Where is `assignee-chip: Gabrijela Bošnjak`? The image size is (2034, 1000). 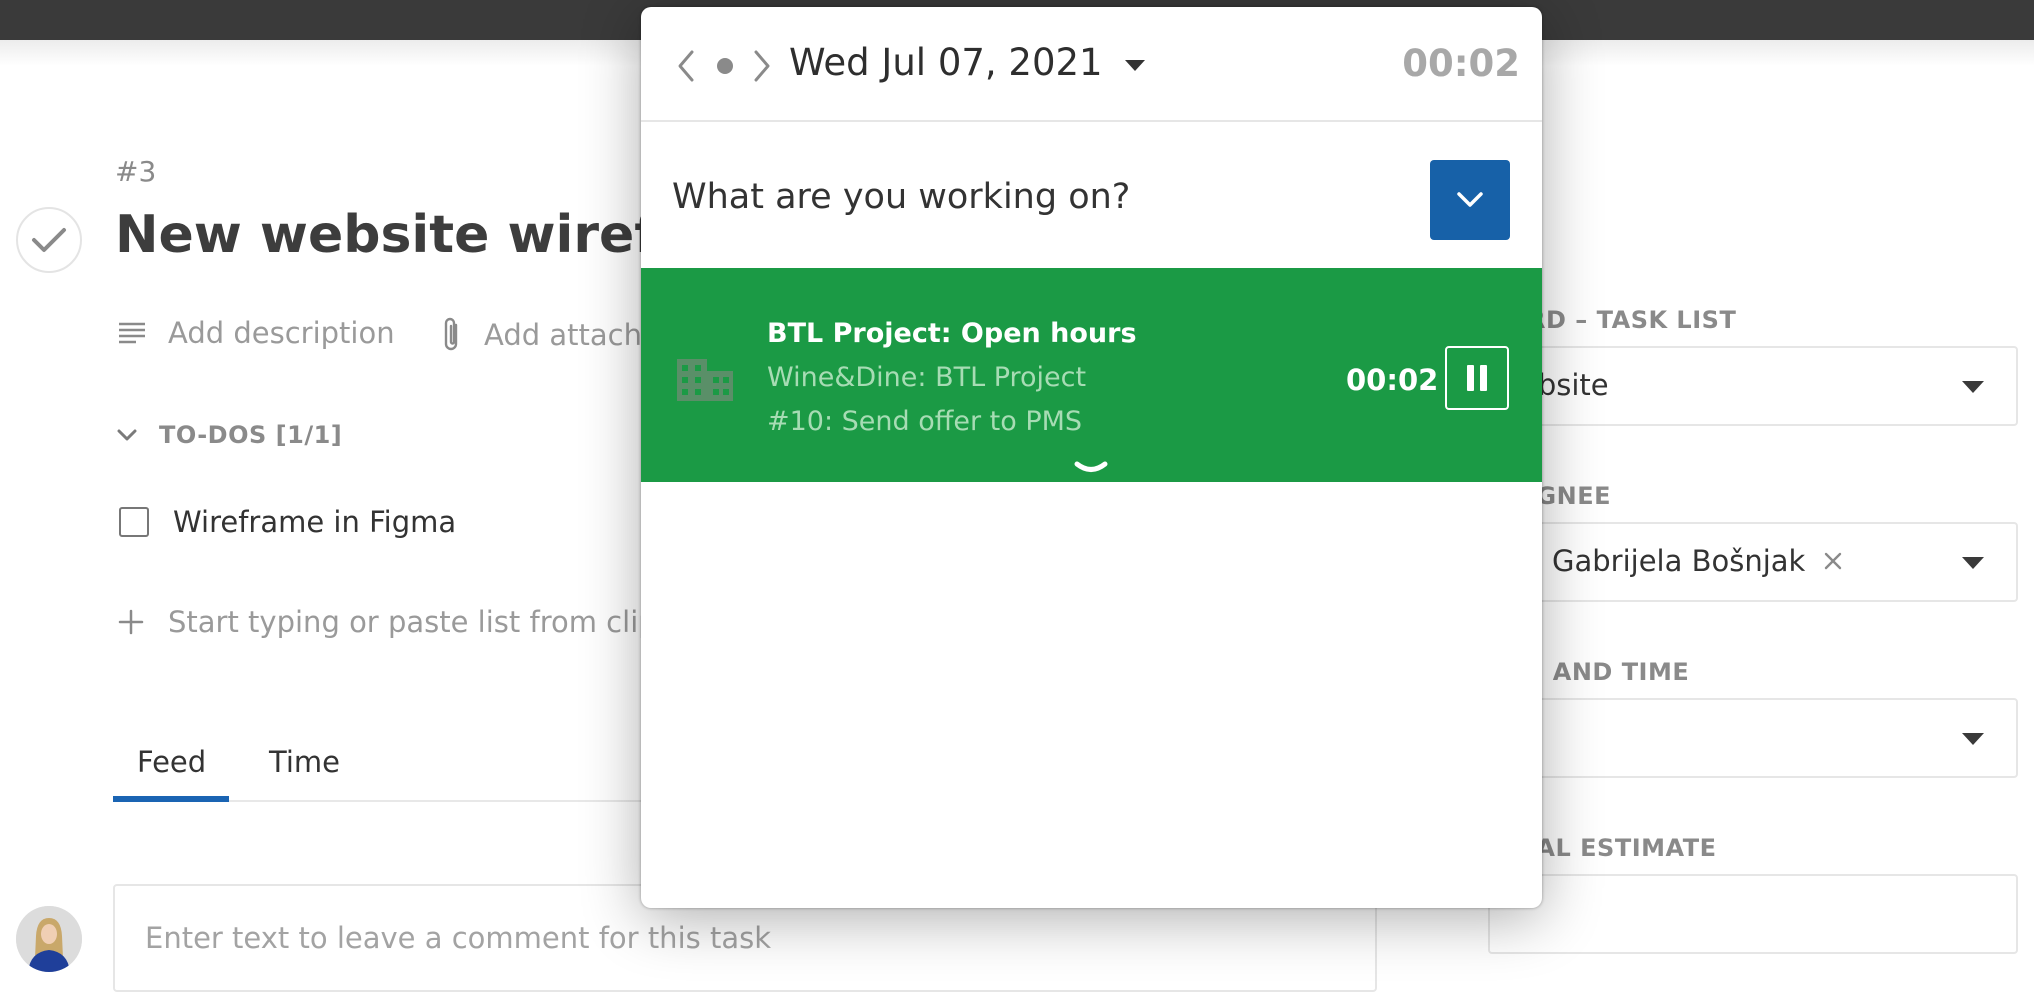
assignee-chip: Gabrijela Bošnjak is located at coordinates (1681, 561).